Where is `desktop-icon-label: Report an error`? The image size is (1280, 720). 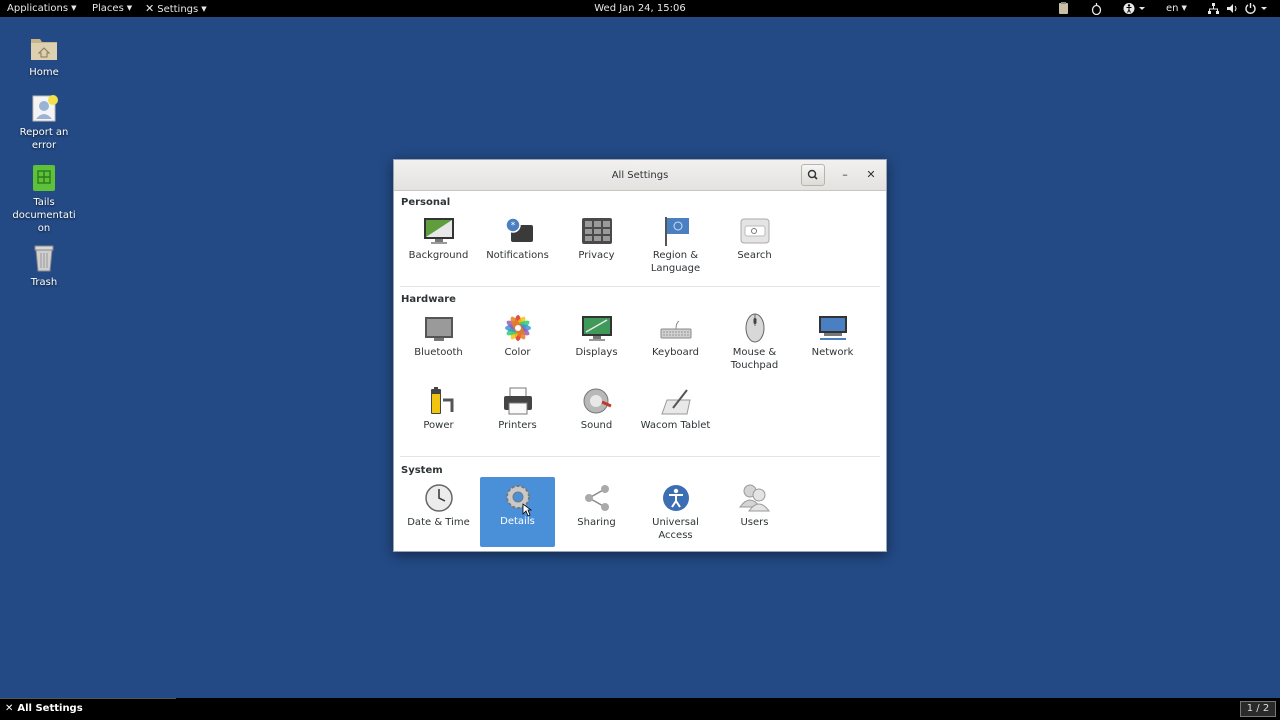 desktop-icon-label: Report an error is located at coordinates (44, 139).